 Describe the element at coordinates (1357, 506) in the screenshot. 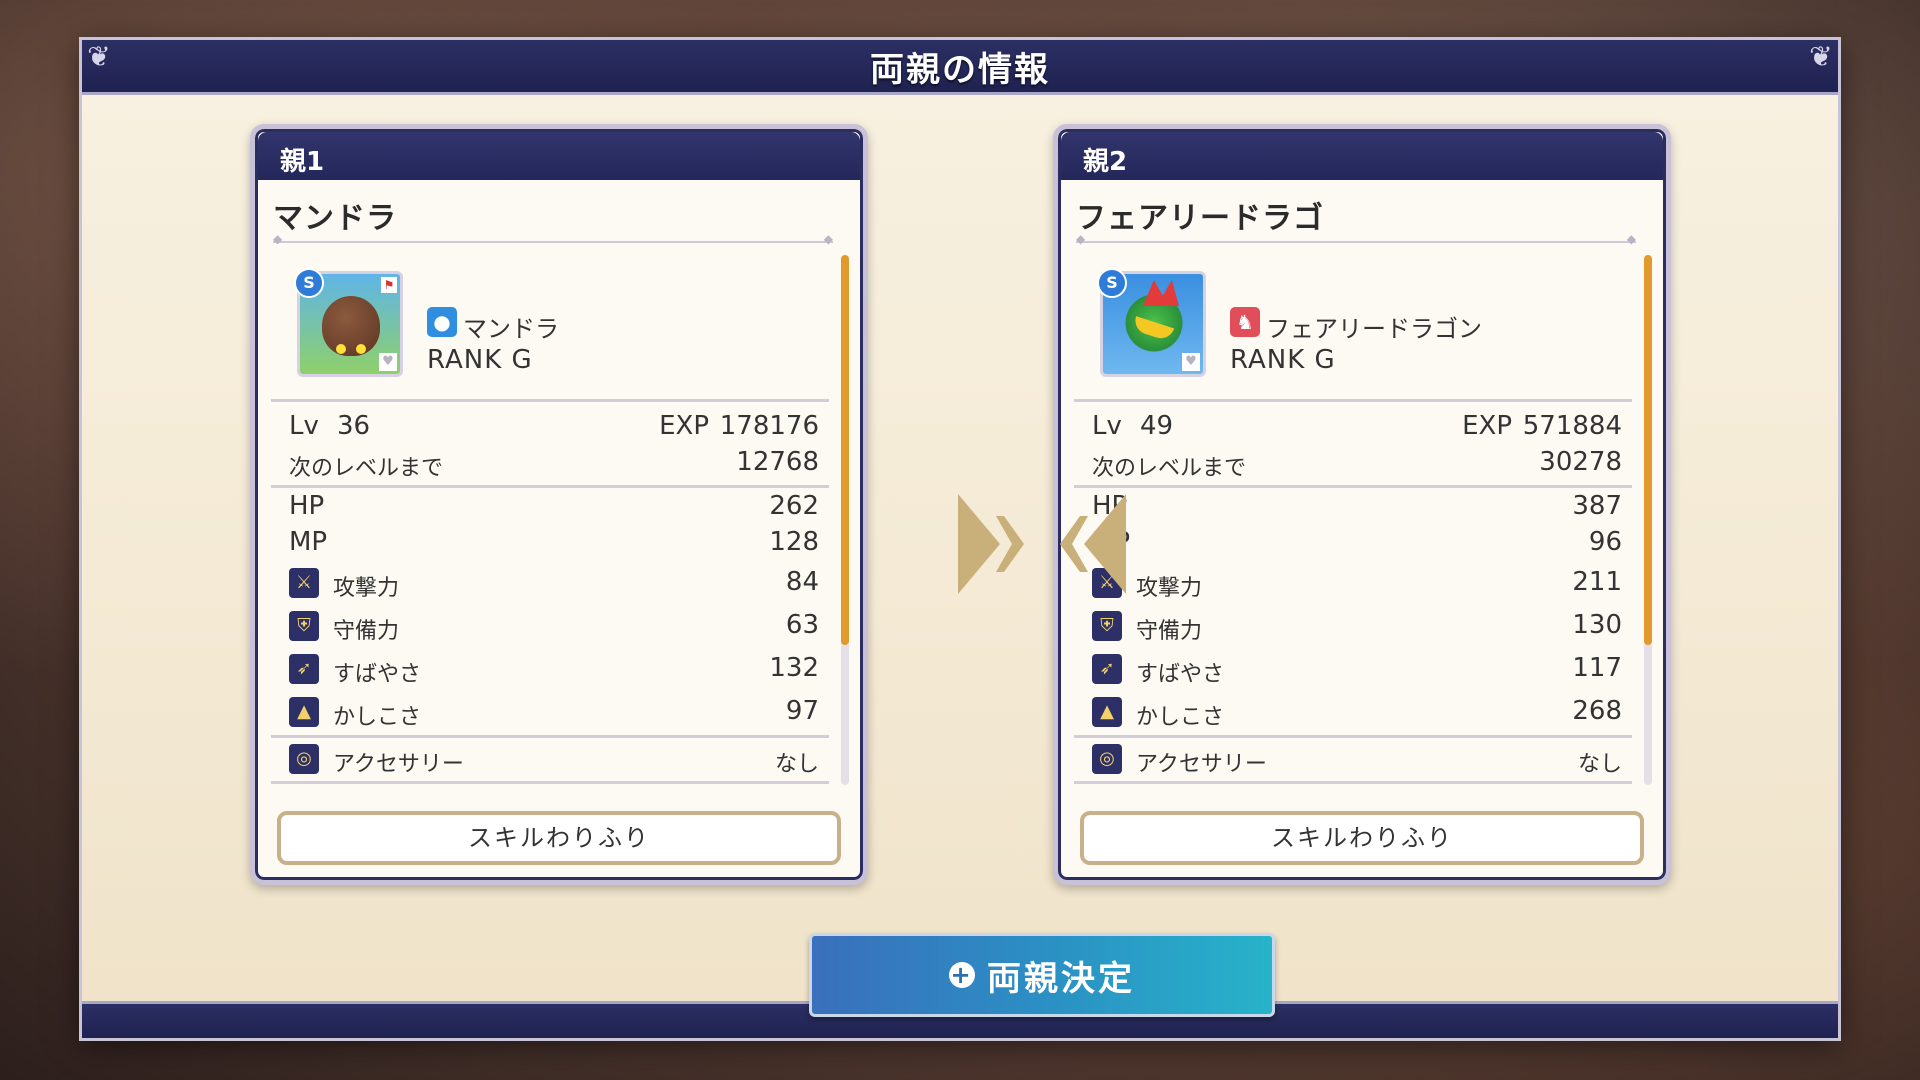

I see `hp-row: HP 387` at that location.